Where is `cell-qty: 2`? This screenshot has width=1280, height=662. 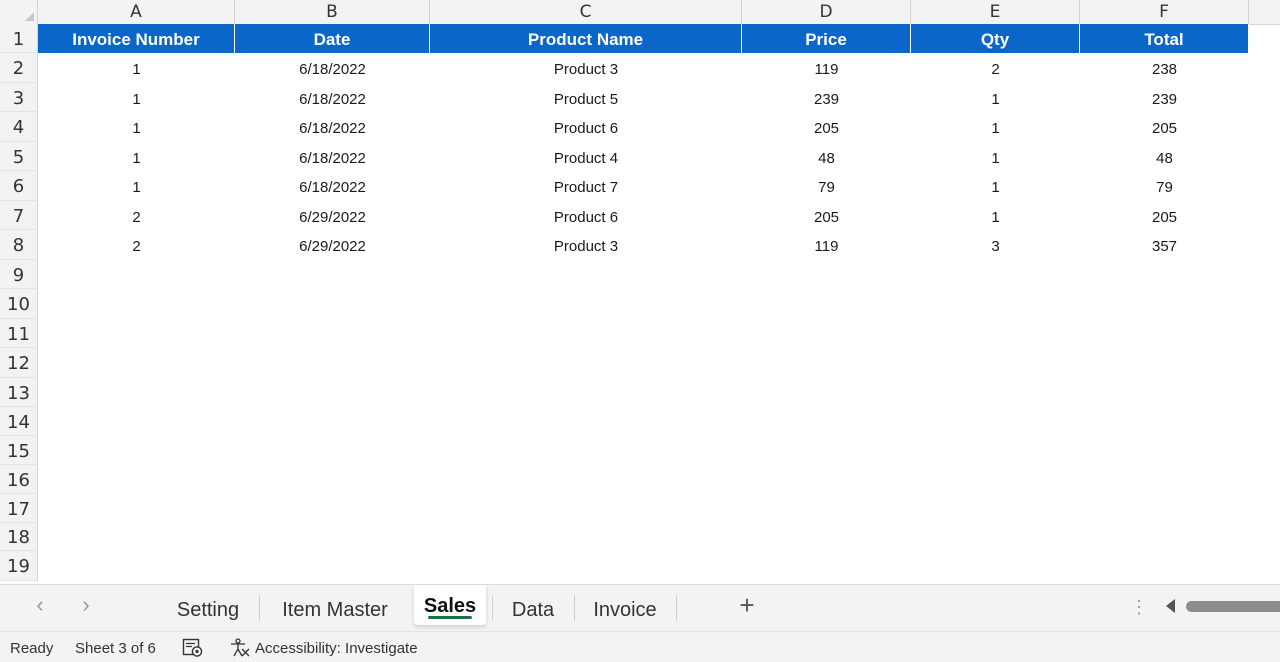
cell-qty: 2 is located at coordinates (995, 68).